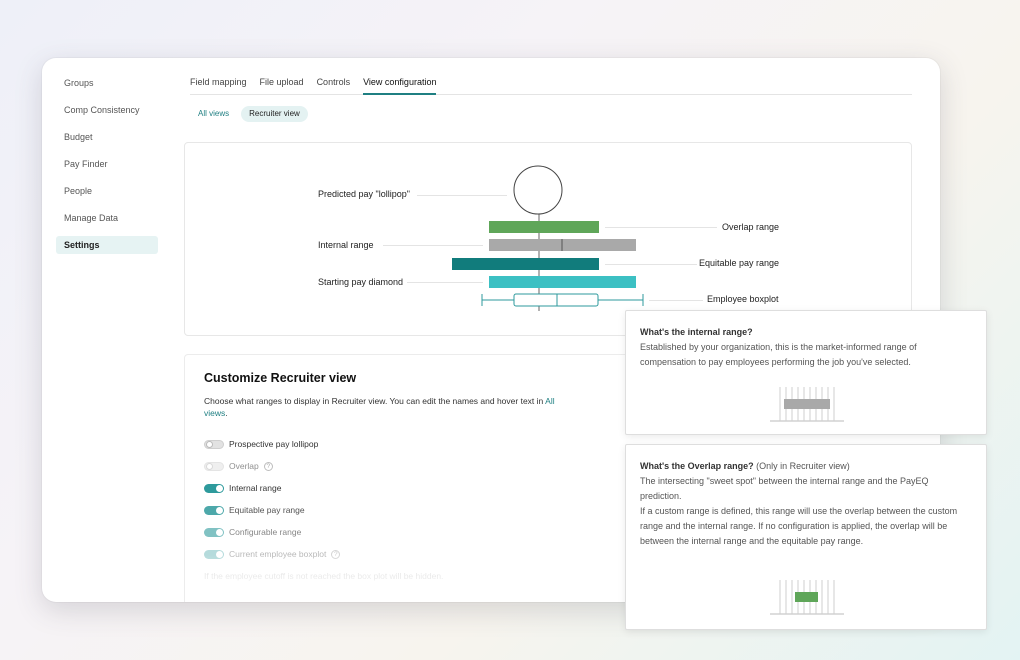 The height and width of the screenshot is (660, 1020). What do you see at coordinates (213, 114) in the screenshot?
I see `chip-all-views: All views` at bounding box center [213, 114].